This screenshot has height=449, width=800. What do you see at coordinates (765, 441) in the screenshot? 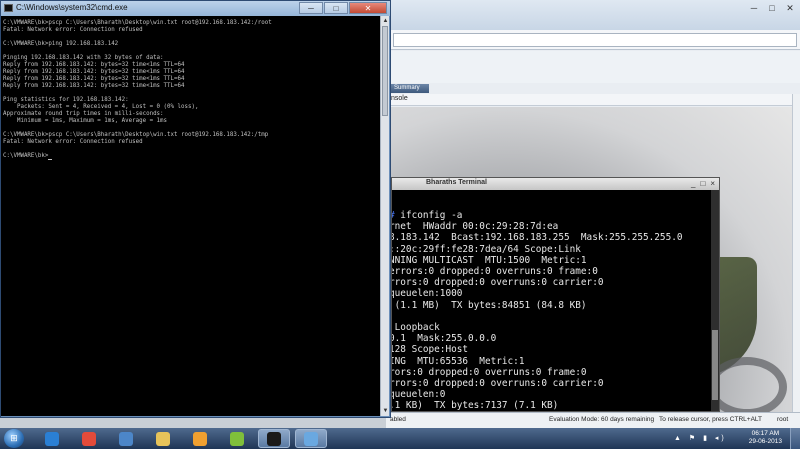
I see `clock-date: 29-06-2013` at bounding box center [765, 441].